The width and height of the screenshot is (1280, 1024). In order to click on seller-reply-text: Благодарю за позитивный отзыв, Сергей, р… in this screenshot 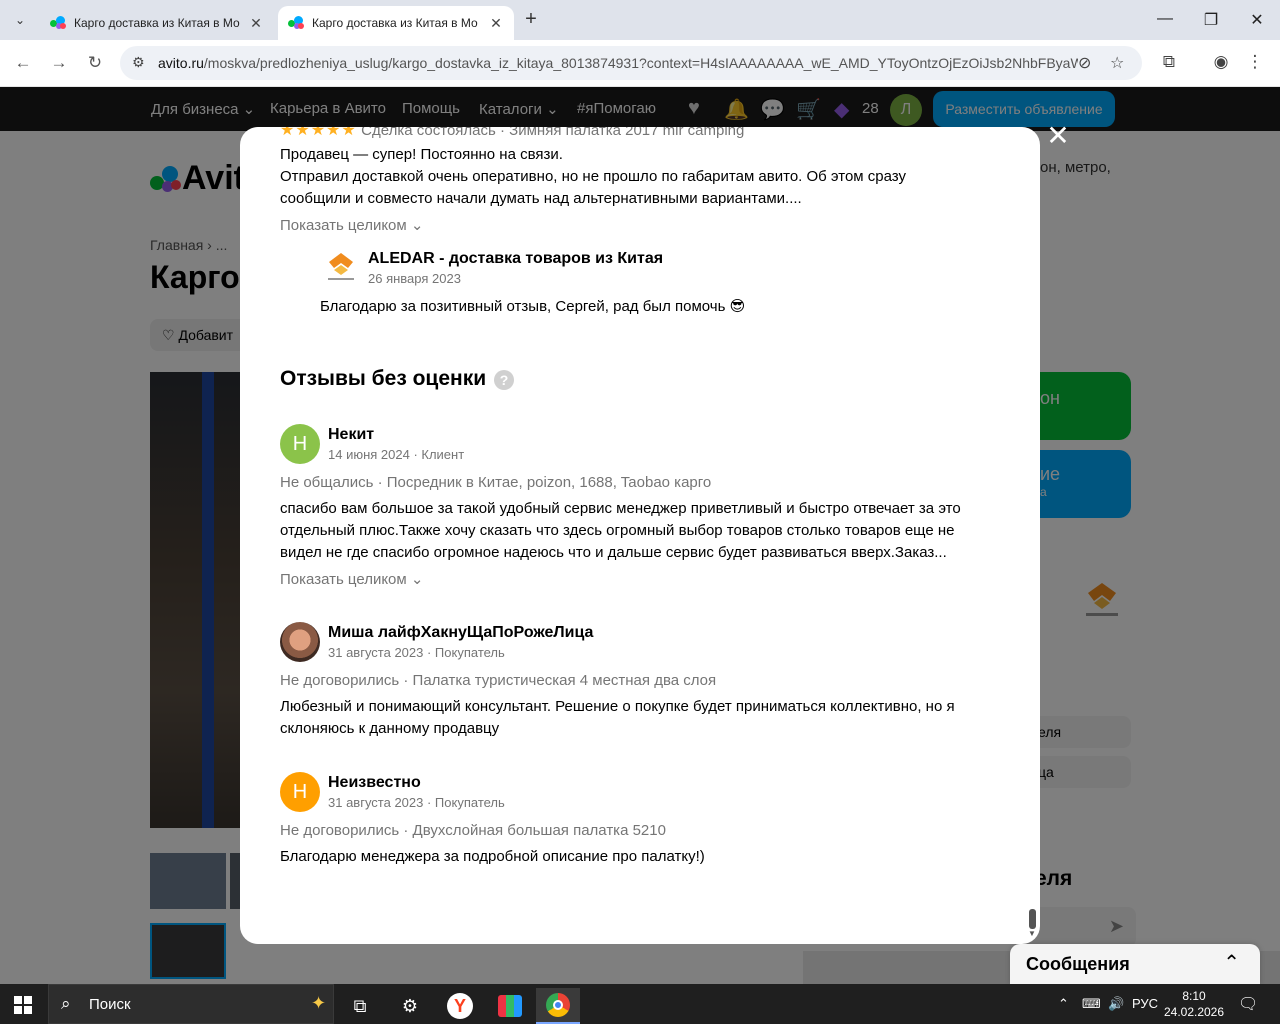, I will do `click(533, 306)`.